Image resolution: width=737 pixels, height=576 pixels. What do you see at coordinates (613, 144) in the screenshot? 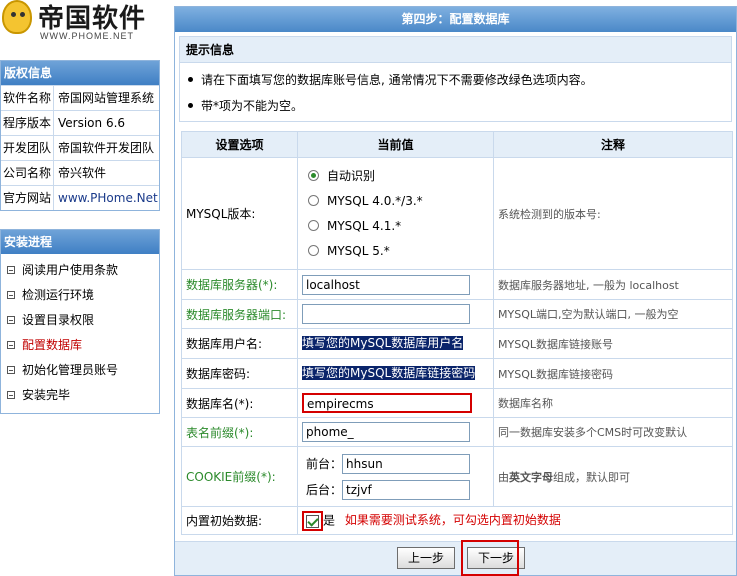
I see `column-header-note: 注释` at bounding box center [613, 144].